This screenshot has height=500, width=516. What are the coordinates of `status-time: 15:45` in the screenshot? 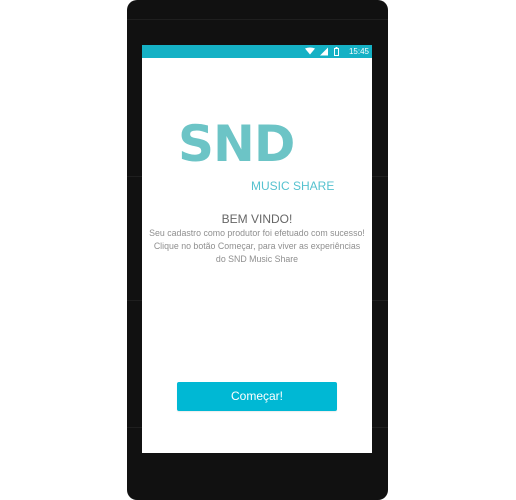 It's located at (358, 51).